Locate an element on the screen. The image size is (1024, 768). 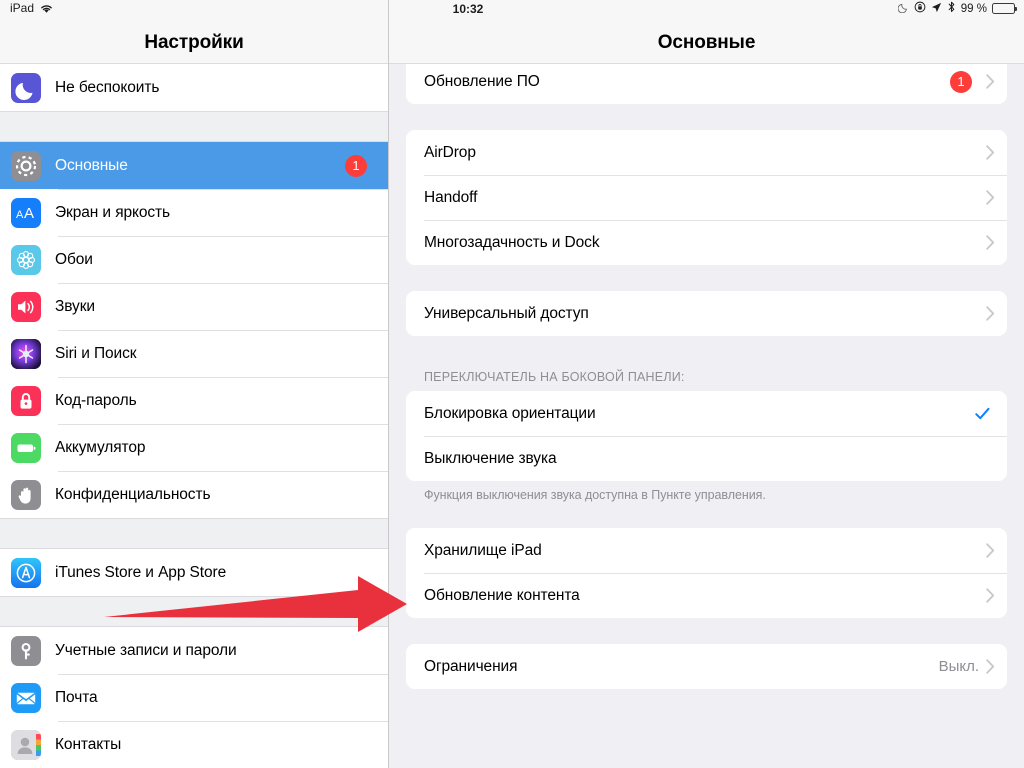
sidebar-item-label: Контакты is located at coordinates (88, 744).